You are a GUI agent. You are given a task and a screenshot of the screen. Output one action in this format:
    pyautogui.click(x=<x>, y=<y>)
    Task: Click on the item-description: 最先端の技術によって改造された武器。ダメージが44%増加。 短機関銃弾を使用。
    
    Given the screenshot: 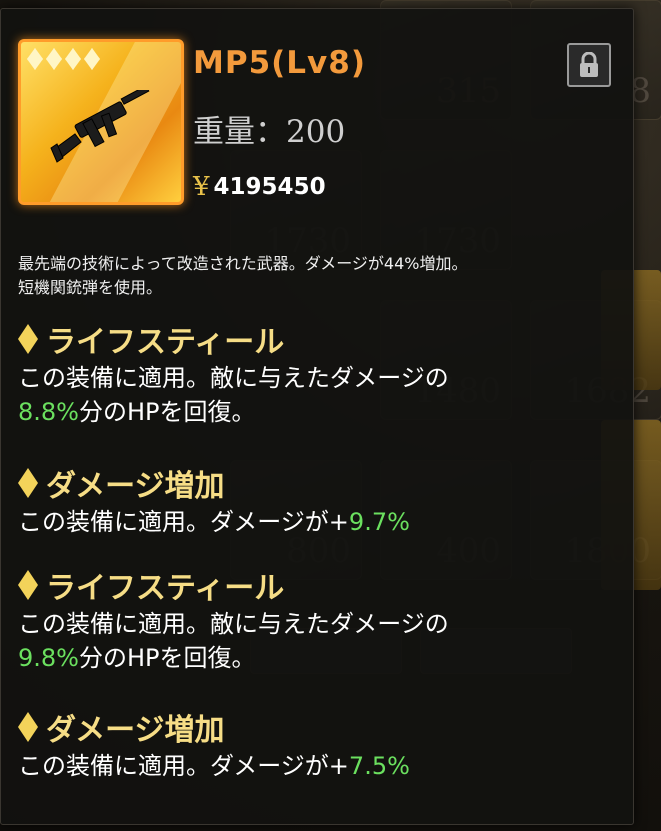 What is the action you would take?
    pyautogui.click(x=318, y=276)
    